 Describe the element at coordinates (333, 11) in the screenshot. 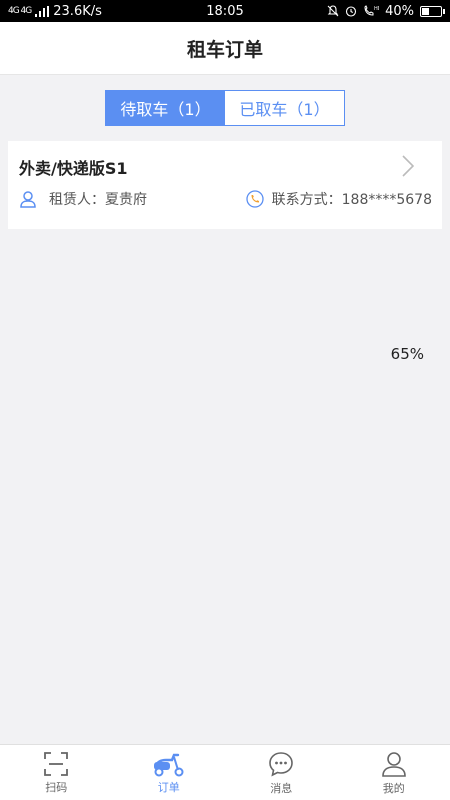

I see `mute-bell-icon` at that location.